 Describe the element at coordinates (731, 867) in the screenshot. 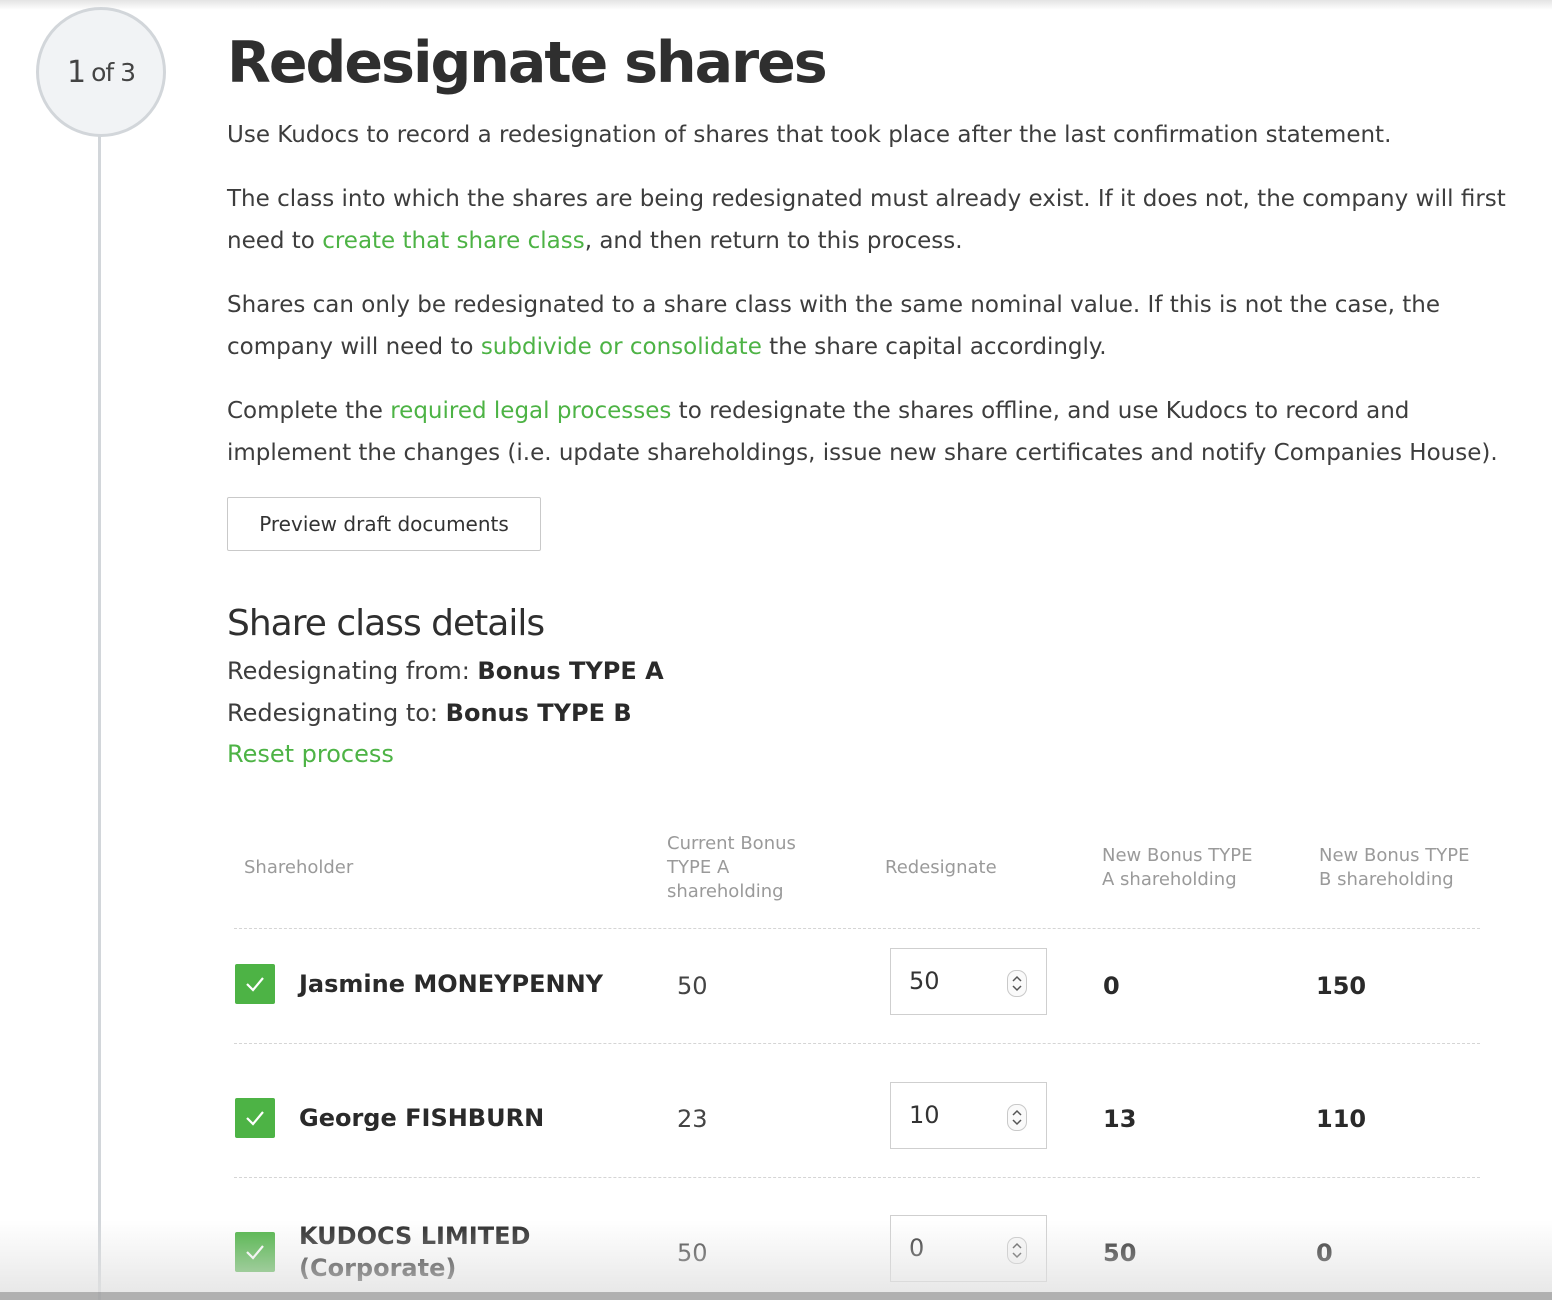

I see `column-header-current: Current Bonus TYPE A shareholding` at that location.